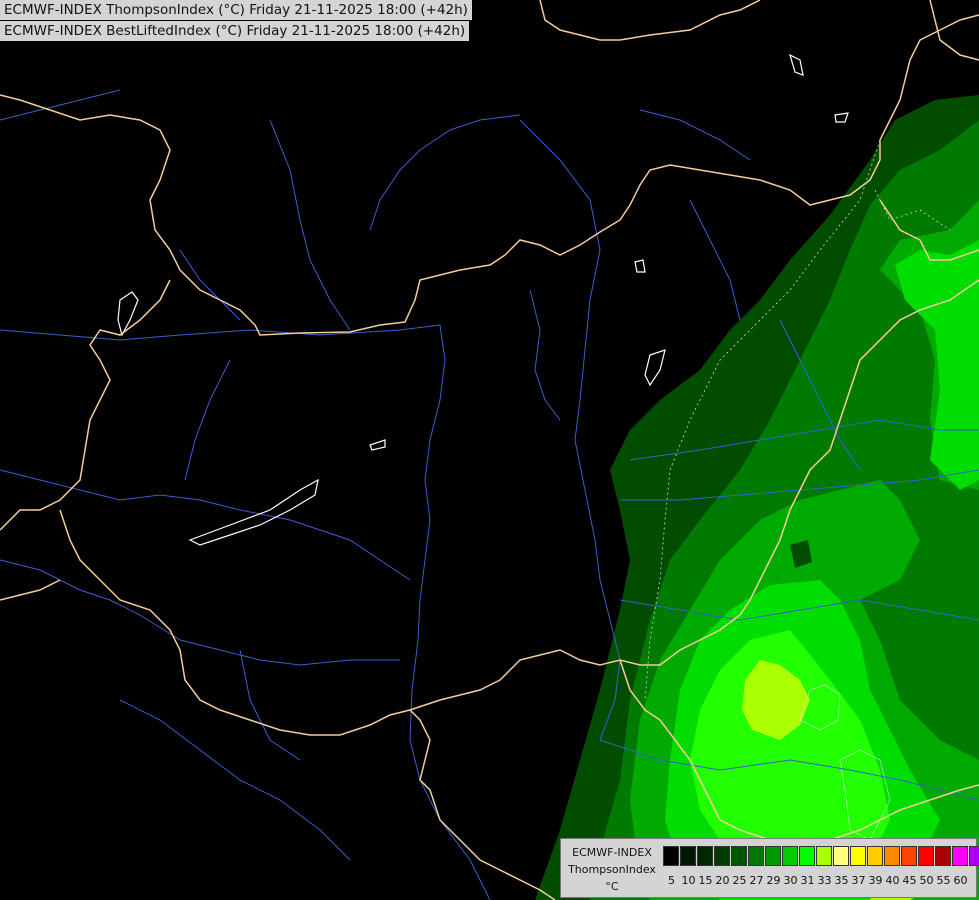 The height and width of the screenshot is (900, 979). I want to click on legend-ticks: 5 10 15 20 25 27 29 30 31 33 35 37 39 40 45 50 55 60, so click(816, 880).